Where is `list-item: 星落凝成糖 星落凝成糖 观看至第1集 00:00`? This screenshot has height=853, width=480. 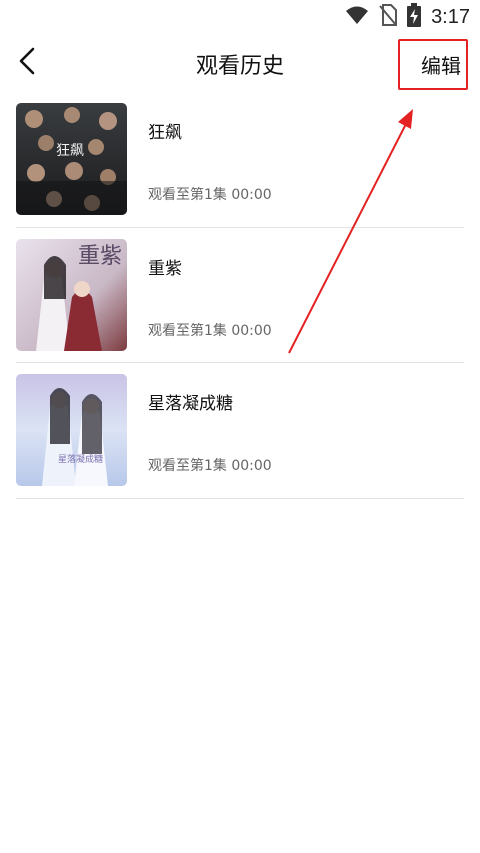 list-item: 星落凝成糖 星落凝成糖 观看至第1集 00:00 is located at coordinates (240, 431).